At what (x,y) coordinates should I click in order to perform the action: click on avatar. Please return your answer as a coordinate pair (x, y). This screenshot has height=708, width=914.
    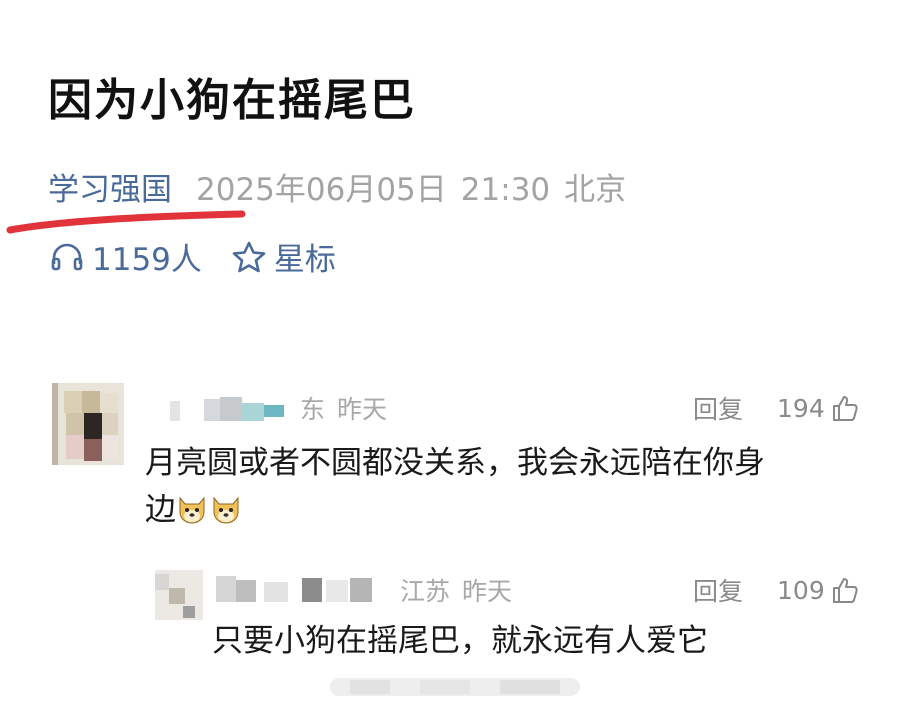
    Looking at the image, I should click on (88, 424).